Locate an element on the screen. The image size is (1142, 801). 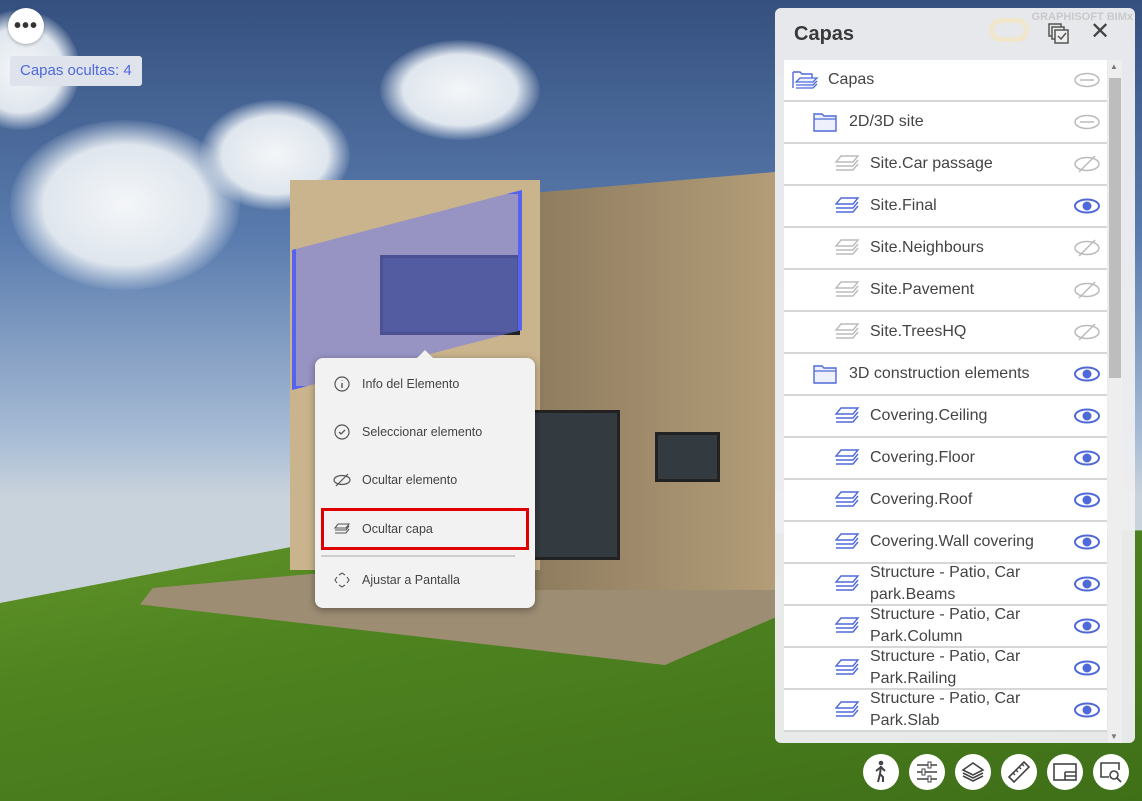
menu-item-select-element: Seleccionar elemento is located at coordinates (425, 432).